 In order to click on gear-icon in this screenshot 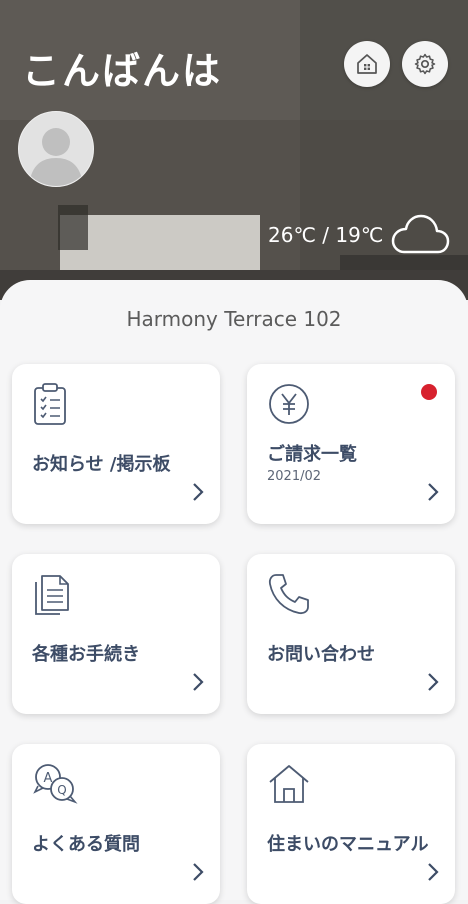, I will do `click(425, 64)`.